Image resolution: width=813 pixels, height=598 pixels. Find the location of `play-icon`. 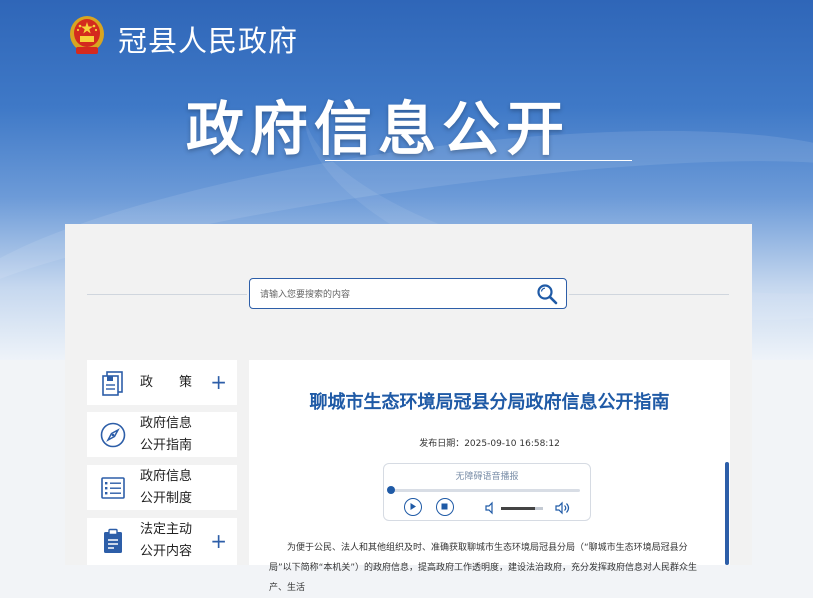

play-icon is located at coordinates (413, 506).